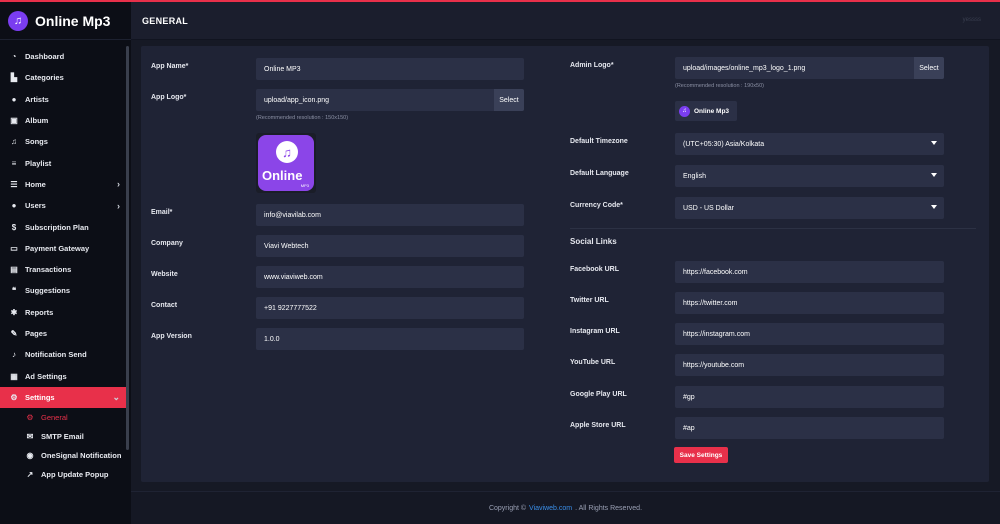 Image resolution: width=1000 pixels, height=524 pixels. I want to click on sidebar-item-album: ▣ Album, so click(63, 120).